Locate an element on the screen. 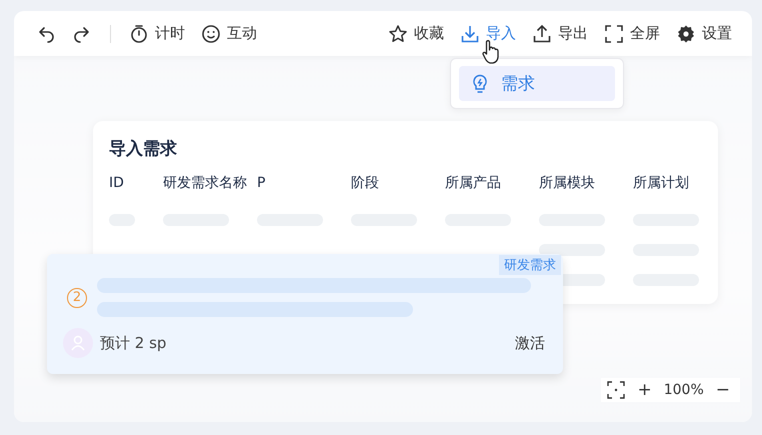 This screenshot has height=435, width=762. panel-title: 导入需求 is located at coordinates (143, 149).